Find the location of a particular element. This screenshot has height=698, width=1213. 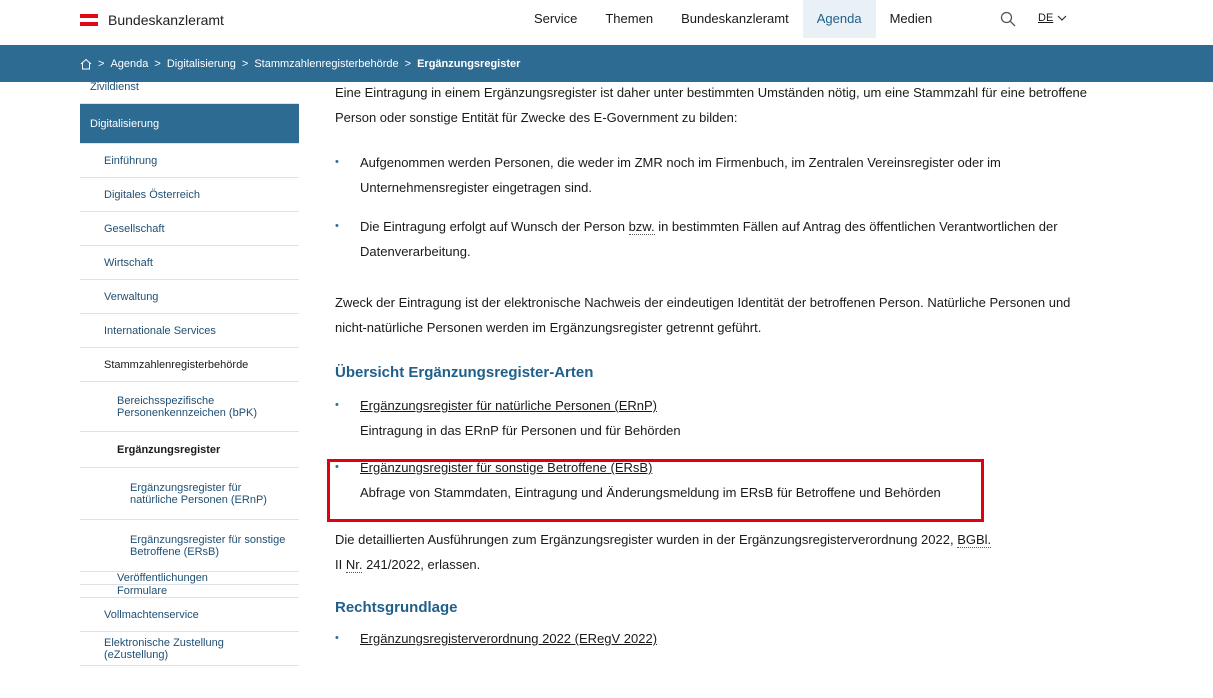

details-text: 241/2022, erlassen. is located at coordinates (421, 564).